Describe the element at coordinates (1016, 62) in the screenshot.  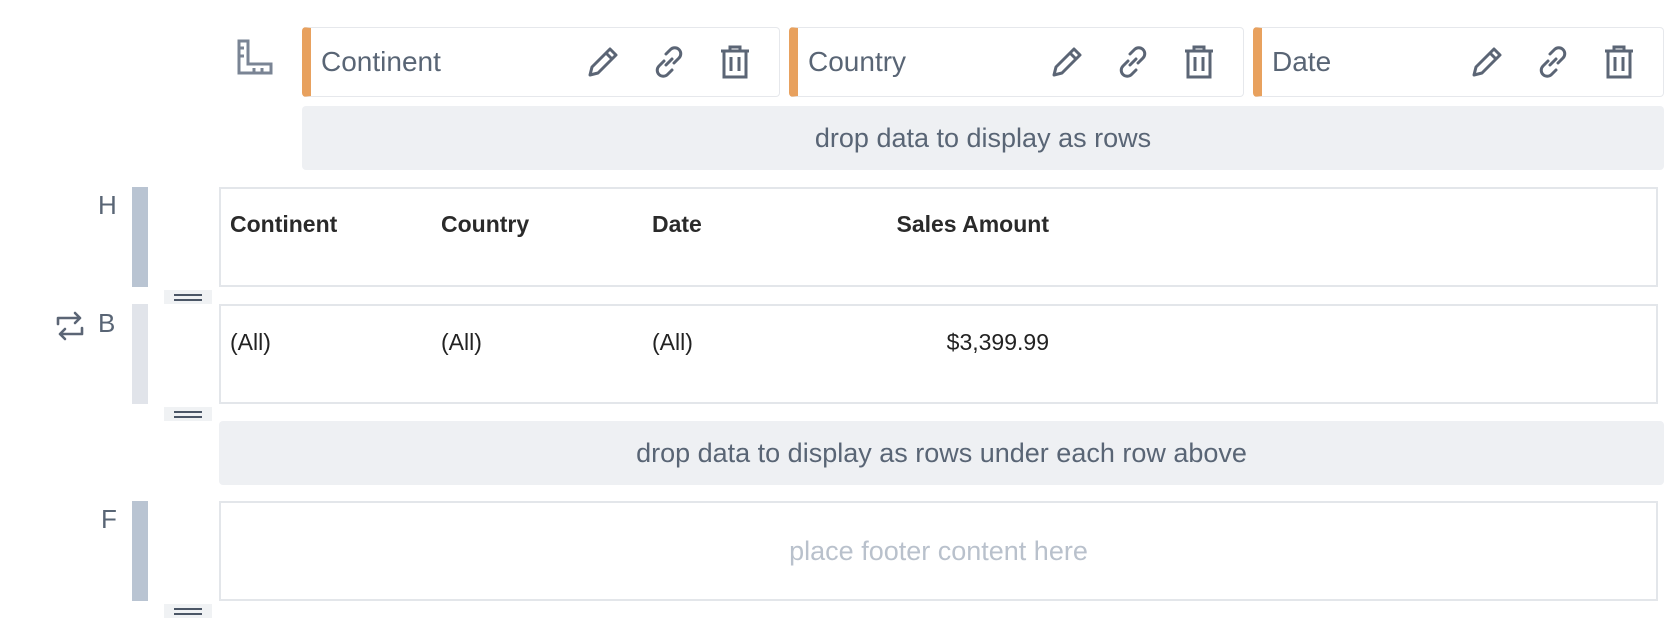
I see `column-token-country: Country` at that location.